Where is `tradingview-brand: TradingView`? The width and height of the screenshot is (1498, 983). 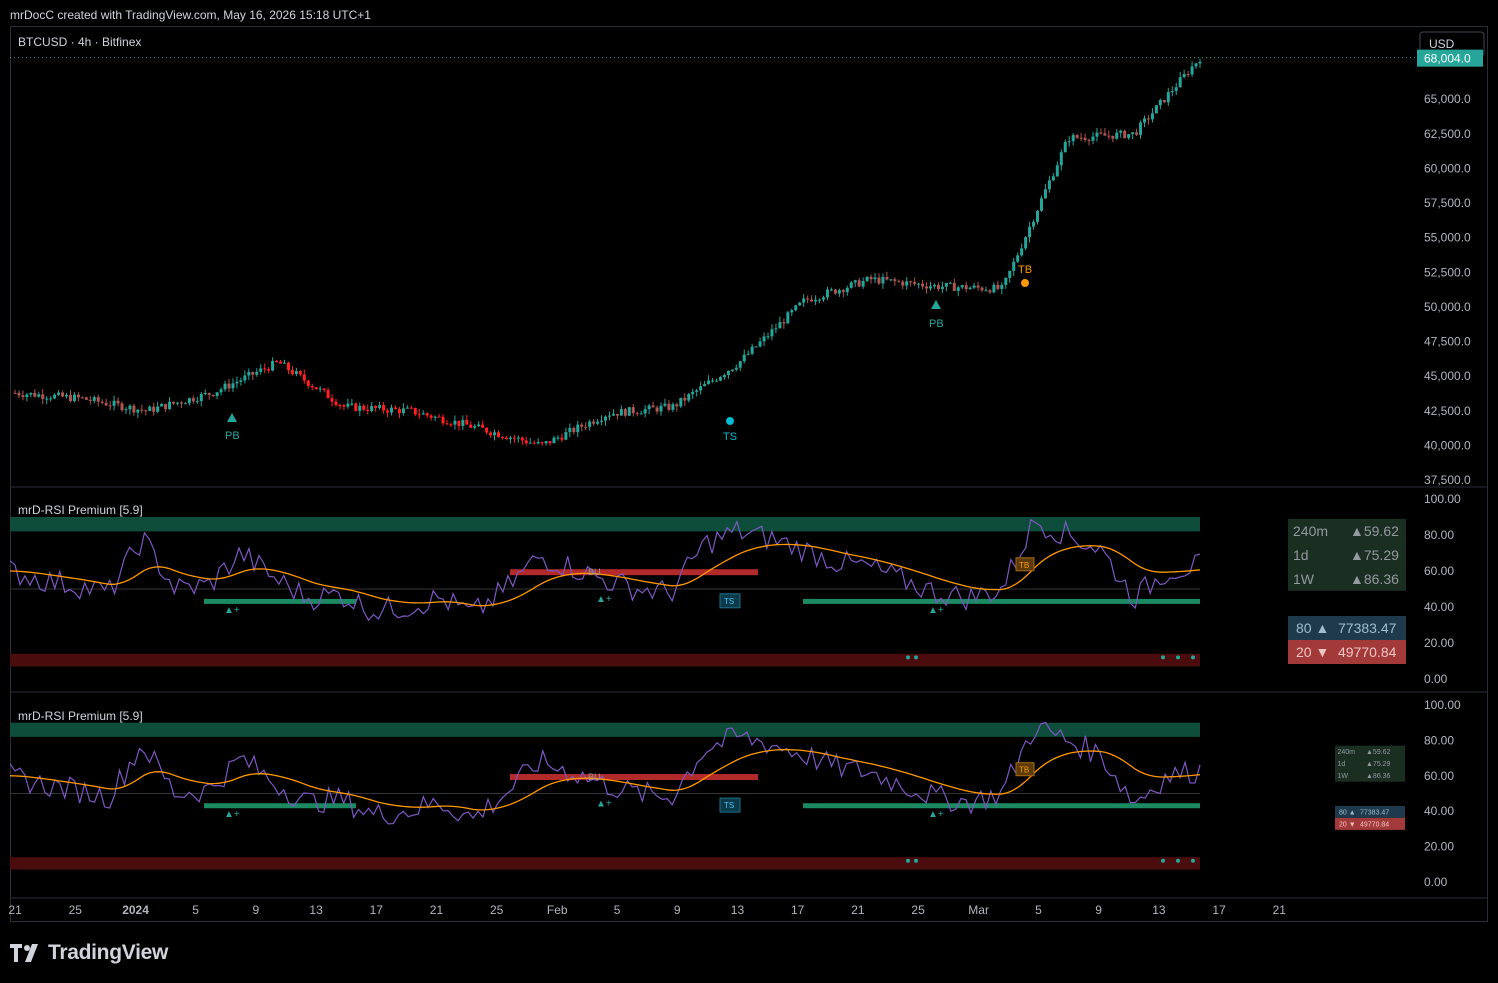
tradingview-brand: TradingView is located at coordinates (108, 952).